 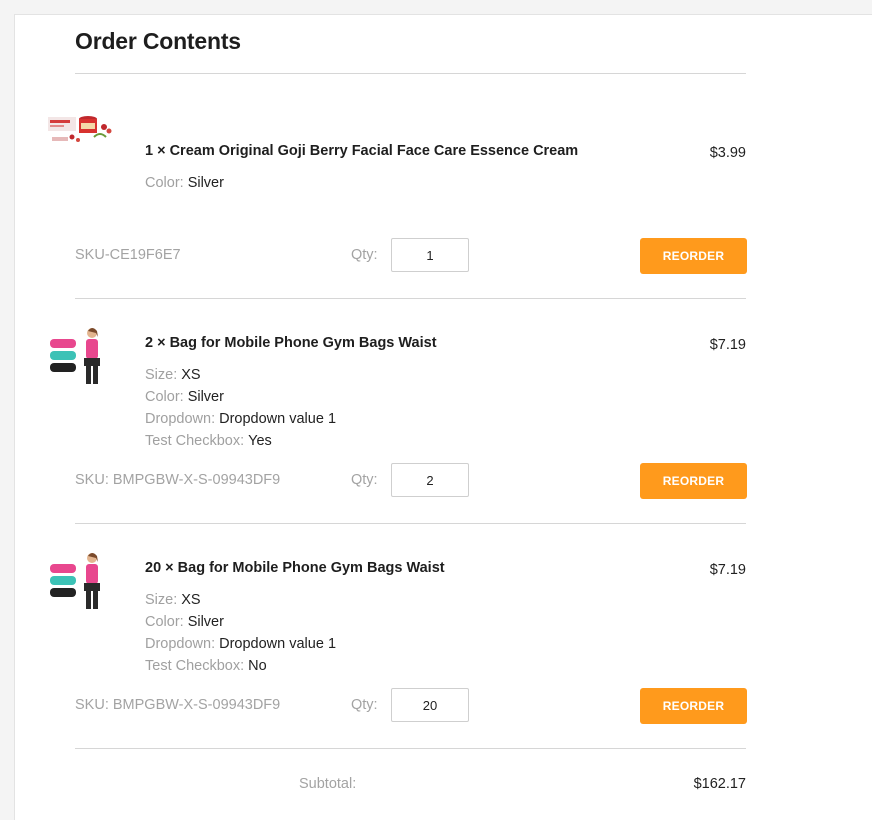 What do you see at coordinates (158, 41) in the screenshot?
I see `page-title: Order Contents` at bounding box center [158, 41].